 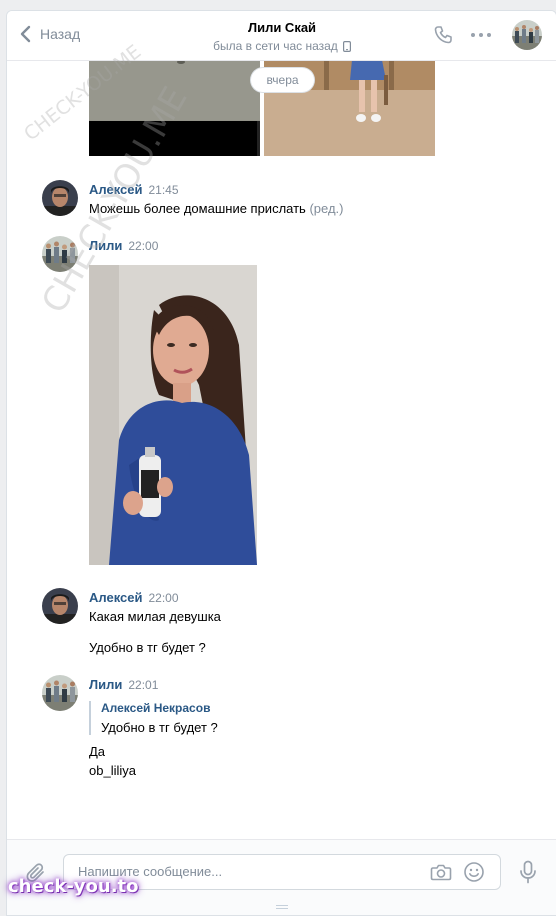 I want to click on contact-name: Лили Скай, so click(x=282, y=27).